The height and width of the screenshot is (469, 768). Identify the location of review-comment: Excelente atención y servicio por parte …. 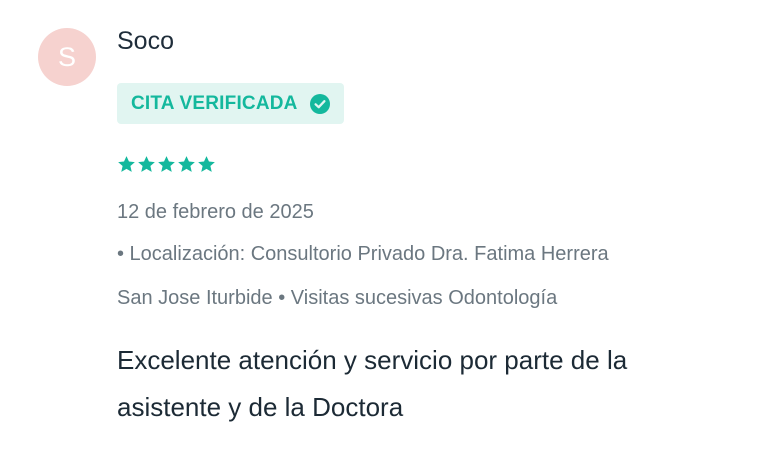
(372, 383).